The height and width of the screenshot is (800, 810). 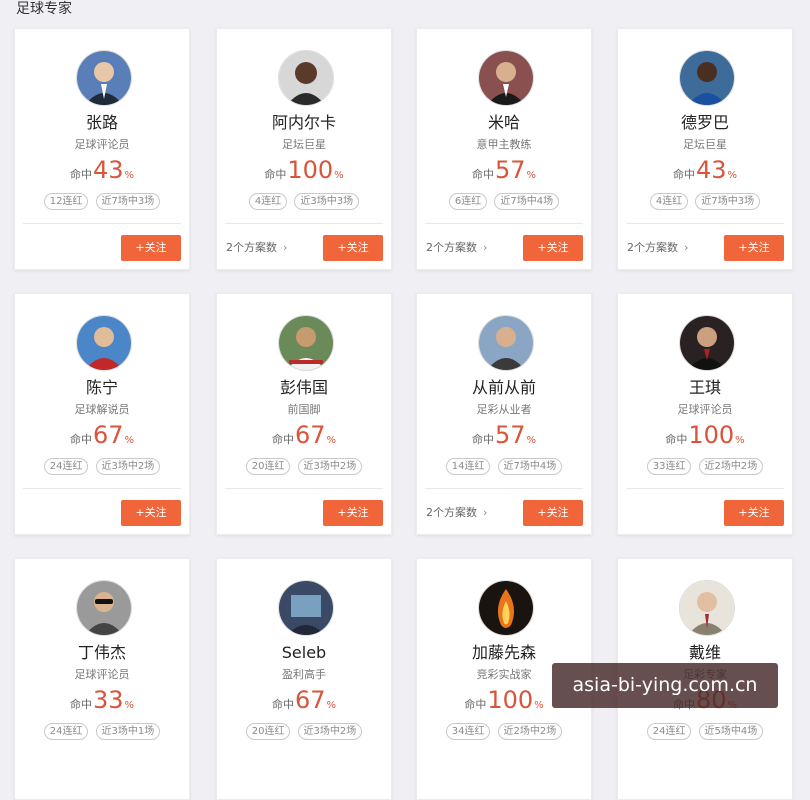 I want to click on expert-card: 张路 足球评论员 命中43% 12连红 近7场中3场 +关注, so click(x=102, y=149).